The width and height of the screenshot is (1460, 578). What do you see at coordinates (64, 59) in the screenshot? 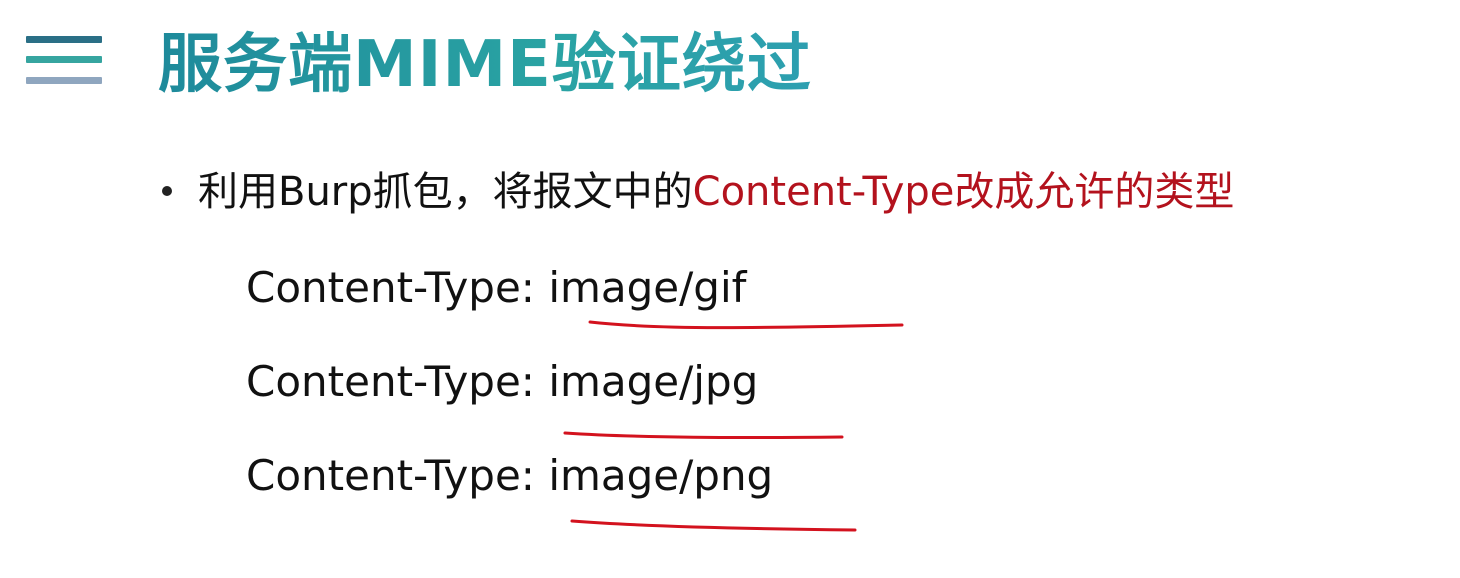
I see `menu-bar-middle` at bounding box center [64, 59].